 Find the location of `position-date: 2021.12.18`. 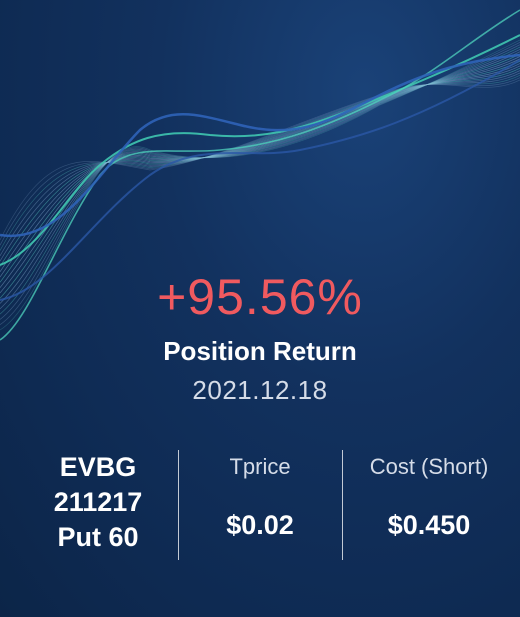

position-date: 2021.12.18 is located at coordinates (260, 390).